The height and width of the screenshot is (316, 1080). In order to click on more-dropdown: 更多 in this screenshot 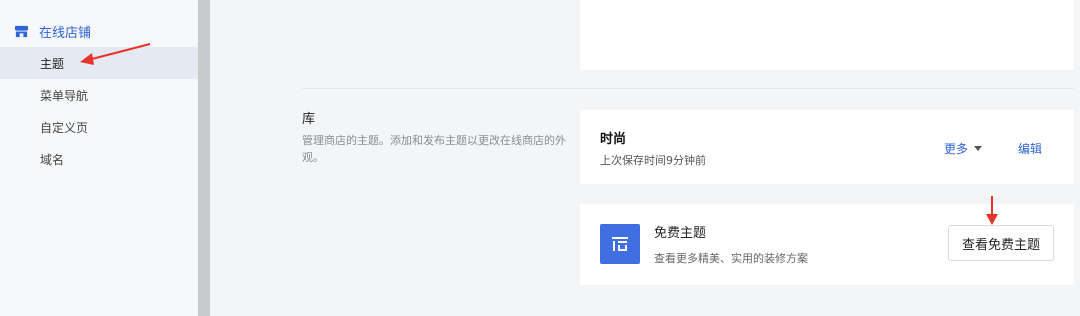, I will do `click(963, 148)`.